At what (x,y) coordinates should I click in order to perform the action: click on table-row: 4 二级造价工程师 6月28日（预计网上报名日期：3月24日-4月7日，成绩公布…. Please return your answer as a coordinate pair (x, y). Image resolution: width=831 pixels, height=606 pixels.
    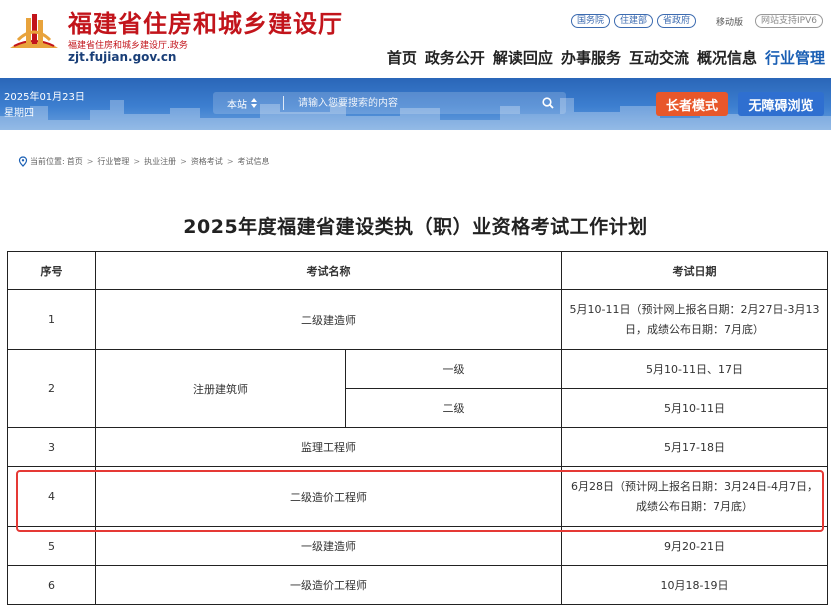
    Looking at the image, I should click on (417, 496).